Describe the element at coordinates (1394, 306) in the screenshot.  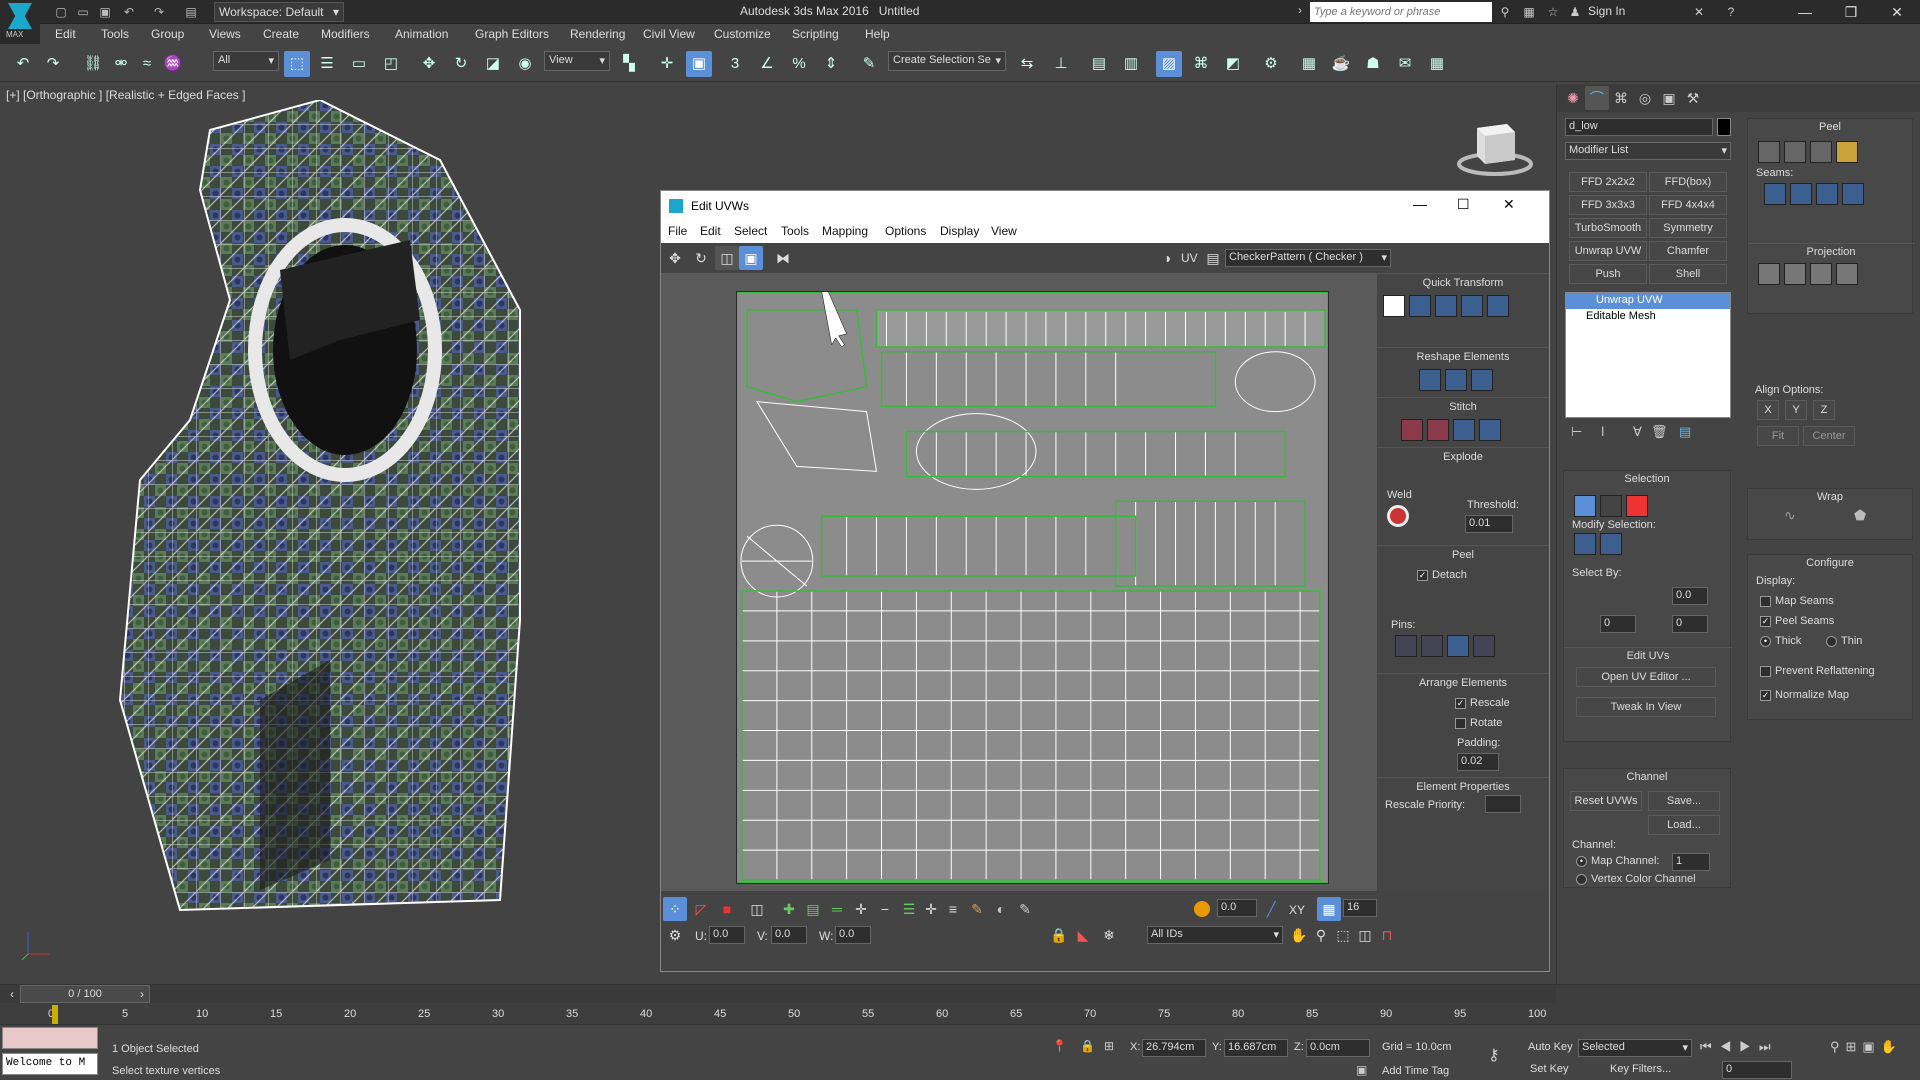
I see `set-pivot-icon` at that location.